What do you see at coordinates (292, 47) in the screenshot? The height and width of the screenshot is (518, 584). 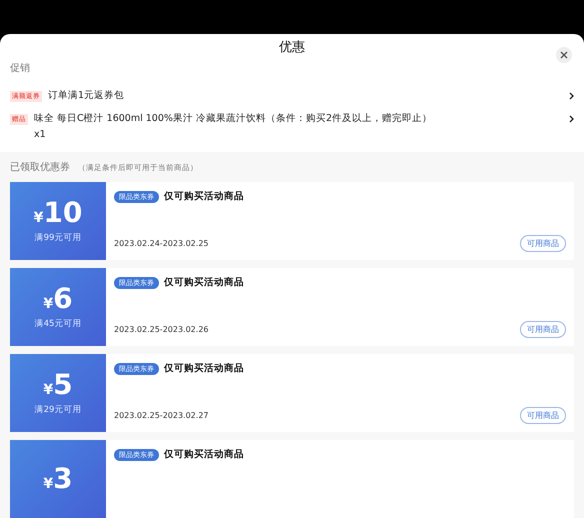 I see `sheet-title: 优惠` at bounding box center [292, 47].